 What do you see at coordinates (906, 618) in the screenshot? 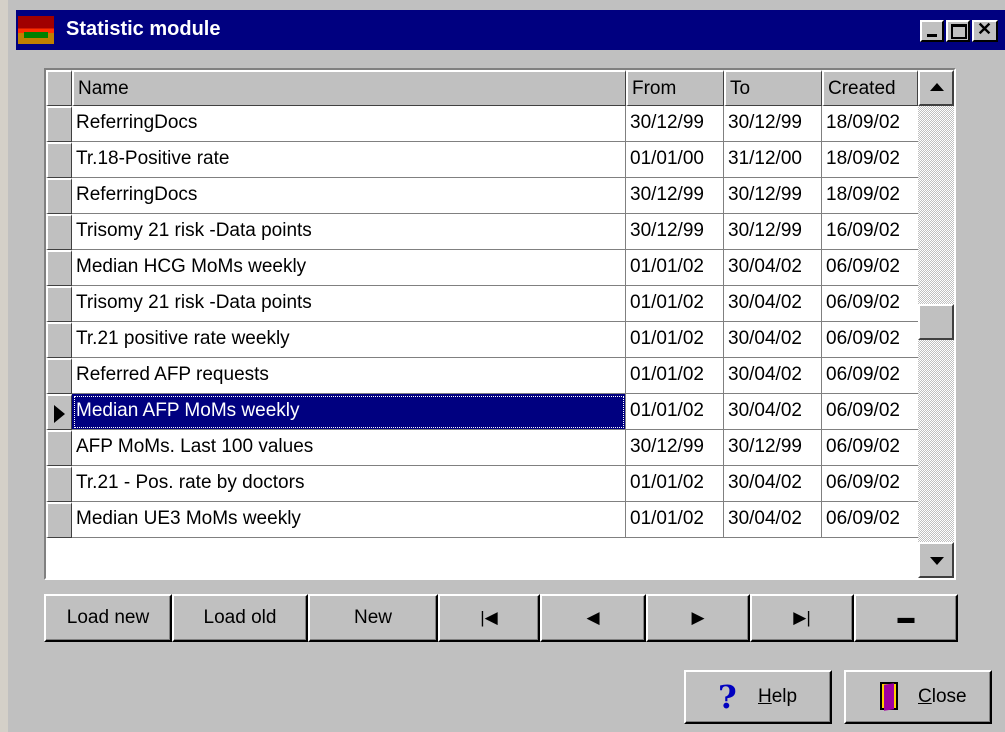
I see `delete-record-button: ▬` at bounding box center [906, 618].